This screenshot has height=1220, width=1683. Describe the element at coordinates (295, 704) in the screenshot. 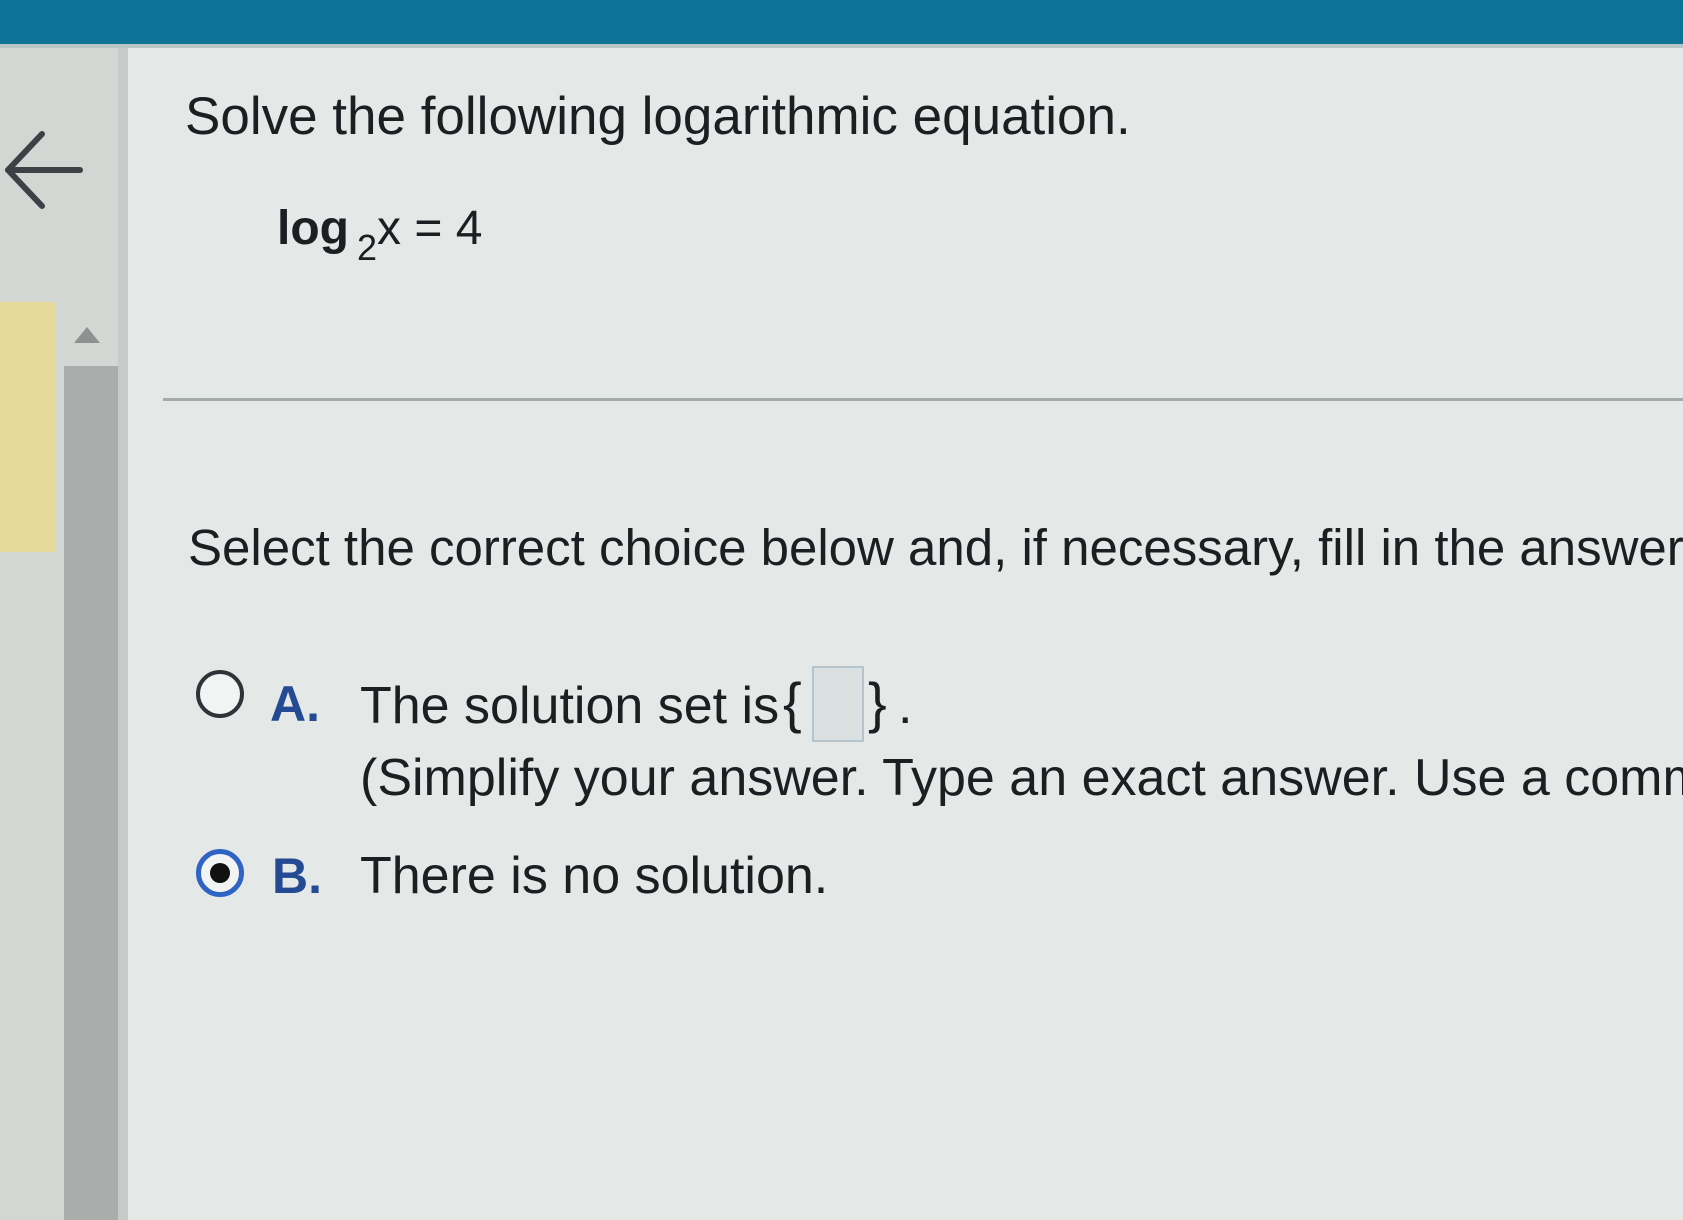

I see `choice-a-letter: A.` at that location.